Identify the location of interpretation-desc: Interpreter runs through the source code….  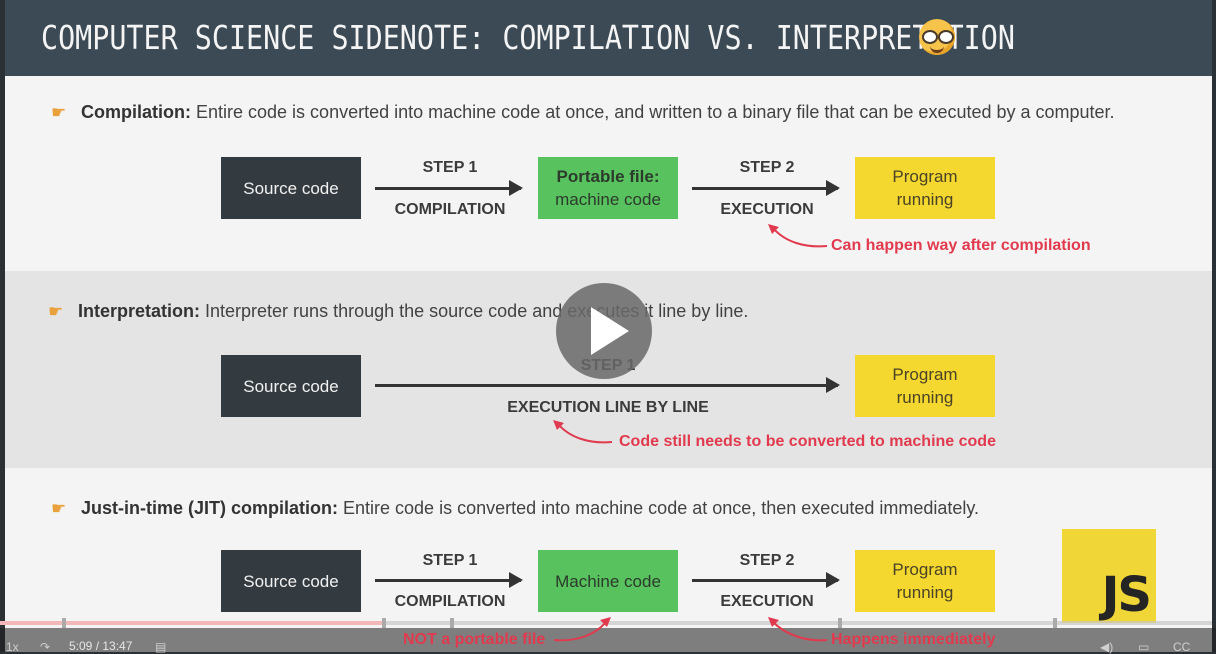
(474, 311).